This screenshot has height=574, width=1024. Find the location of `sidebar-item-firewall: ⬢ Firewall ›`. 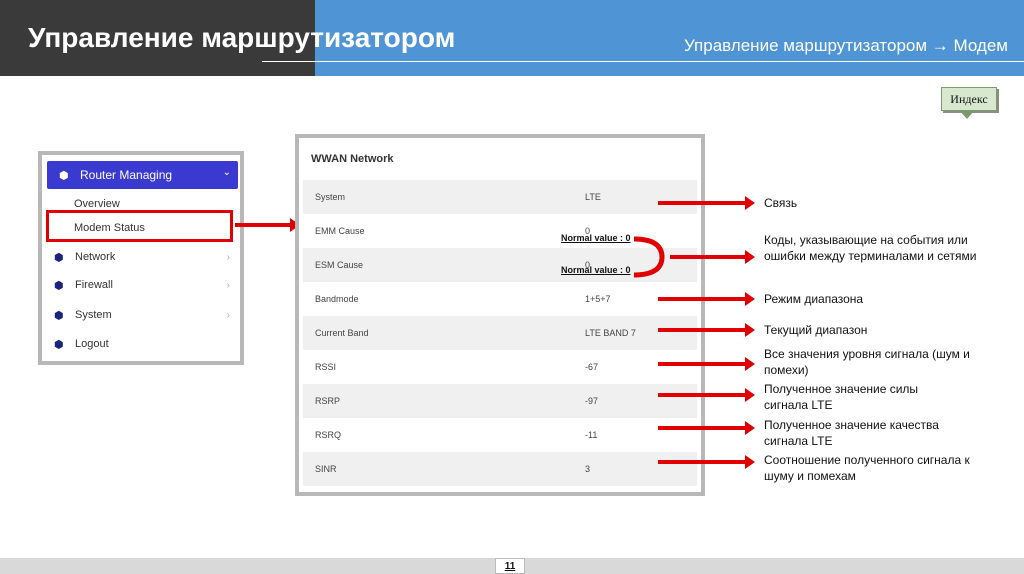

sidebar-item-firewall: ⬢ Firewall › is located at coordinates (144, 285).